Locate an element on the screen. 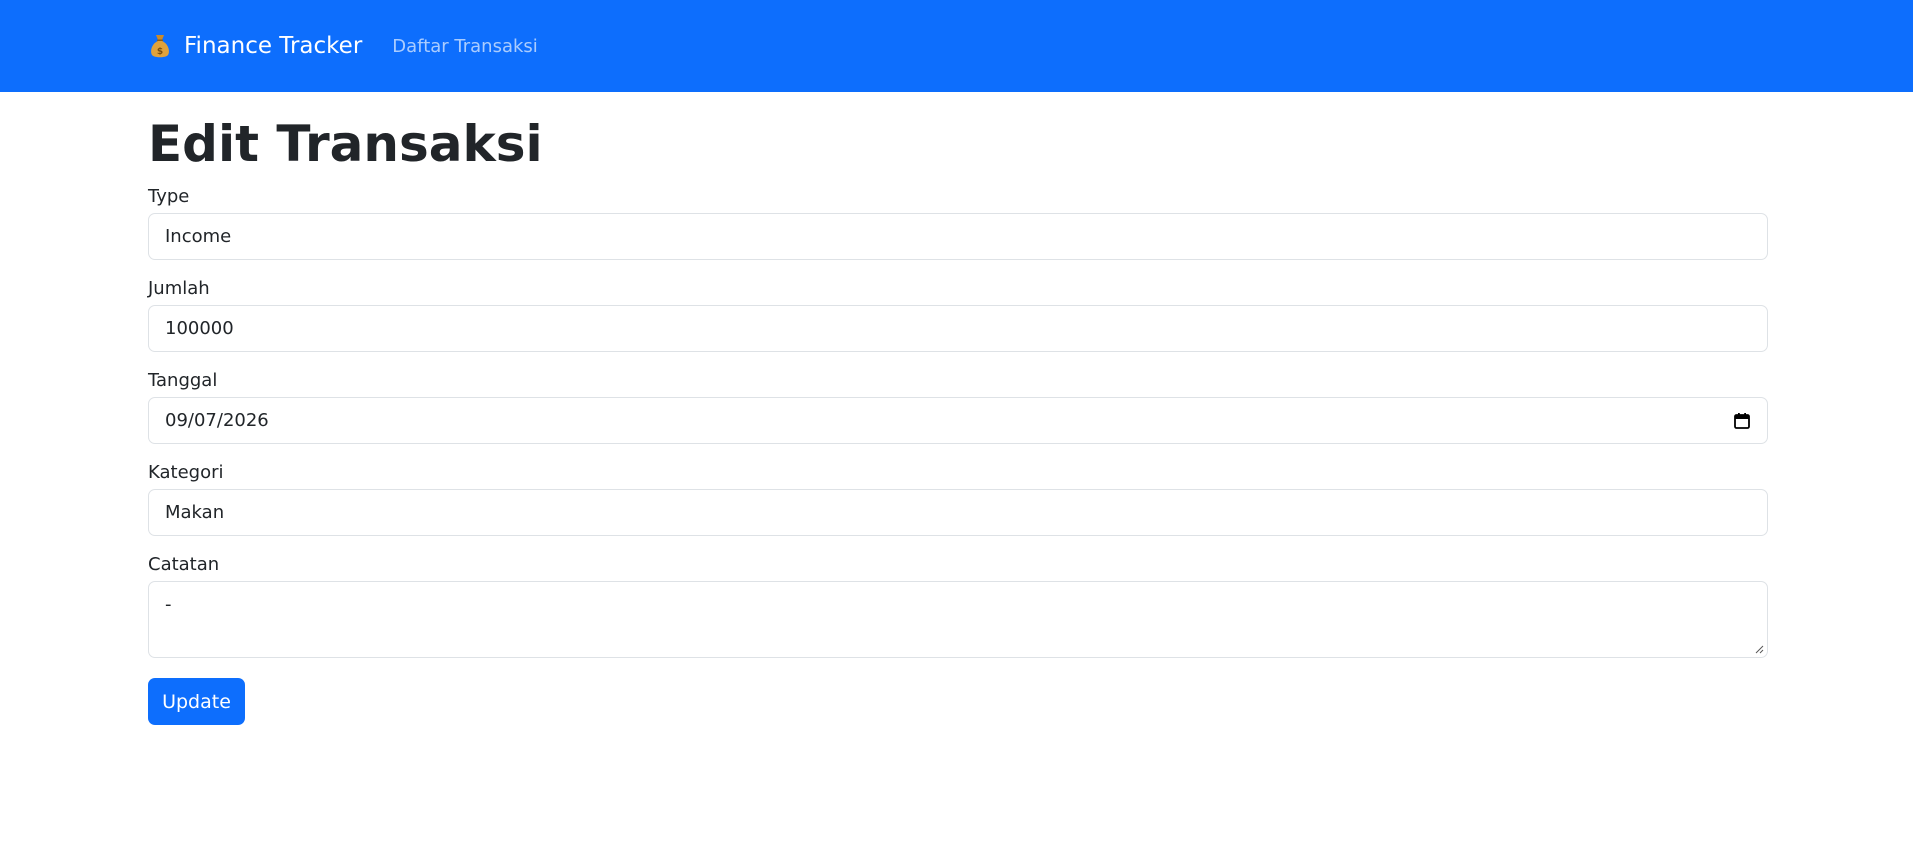 This screenshot has height=846, width=1913. navbar: $ Finance Tracker Daftar Transaksi is located at coordinates (956, 46).